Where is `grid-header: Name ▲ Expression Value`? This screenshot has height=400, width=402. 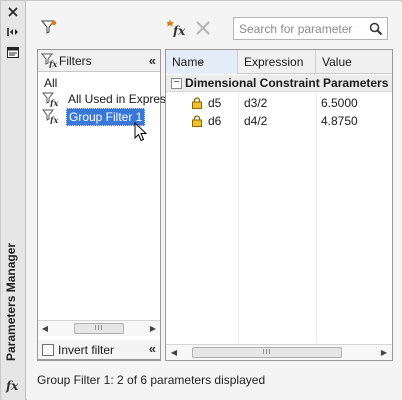
grid-header: Name ▲ Expression Value is located at coordinates (279, 62).